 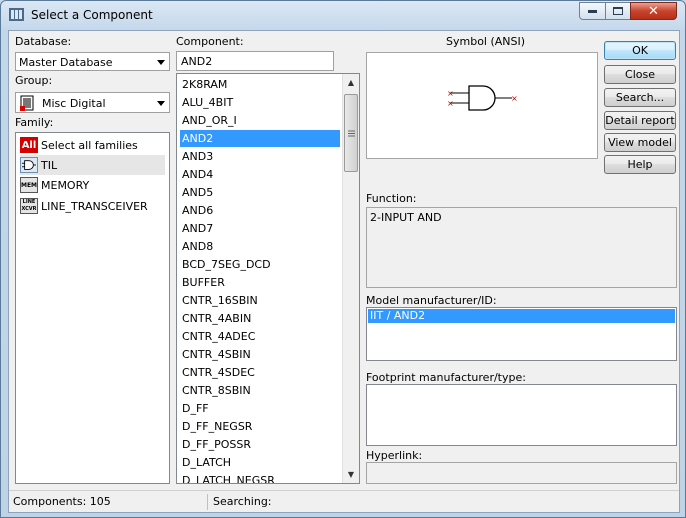 I want to click on line-transceiver-icon: LINE XCVR, so click(x=29, y=206).